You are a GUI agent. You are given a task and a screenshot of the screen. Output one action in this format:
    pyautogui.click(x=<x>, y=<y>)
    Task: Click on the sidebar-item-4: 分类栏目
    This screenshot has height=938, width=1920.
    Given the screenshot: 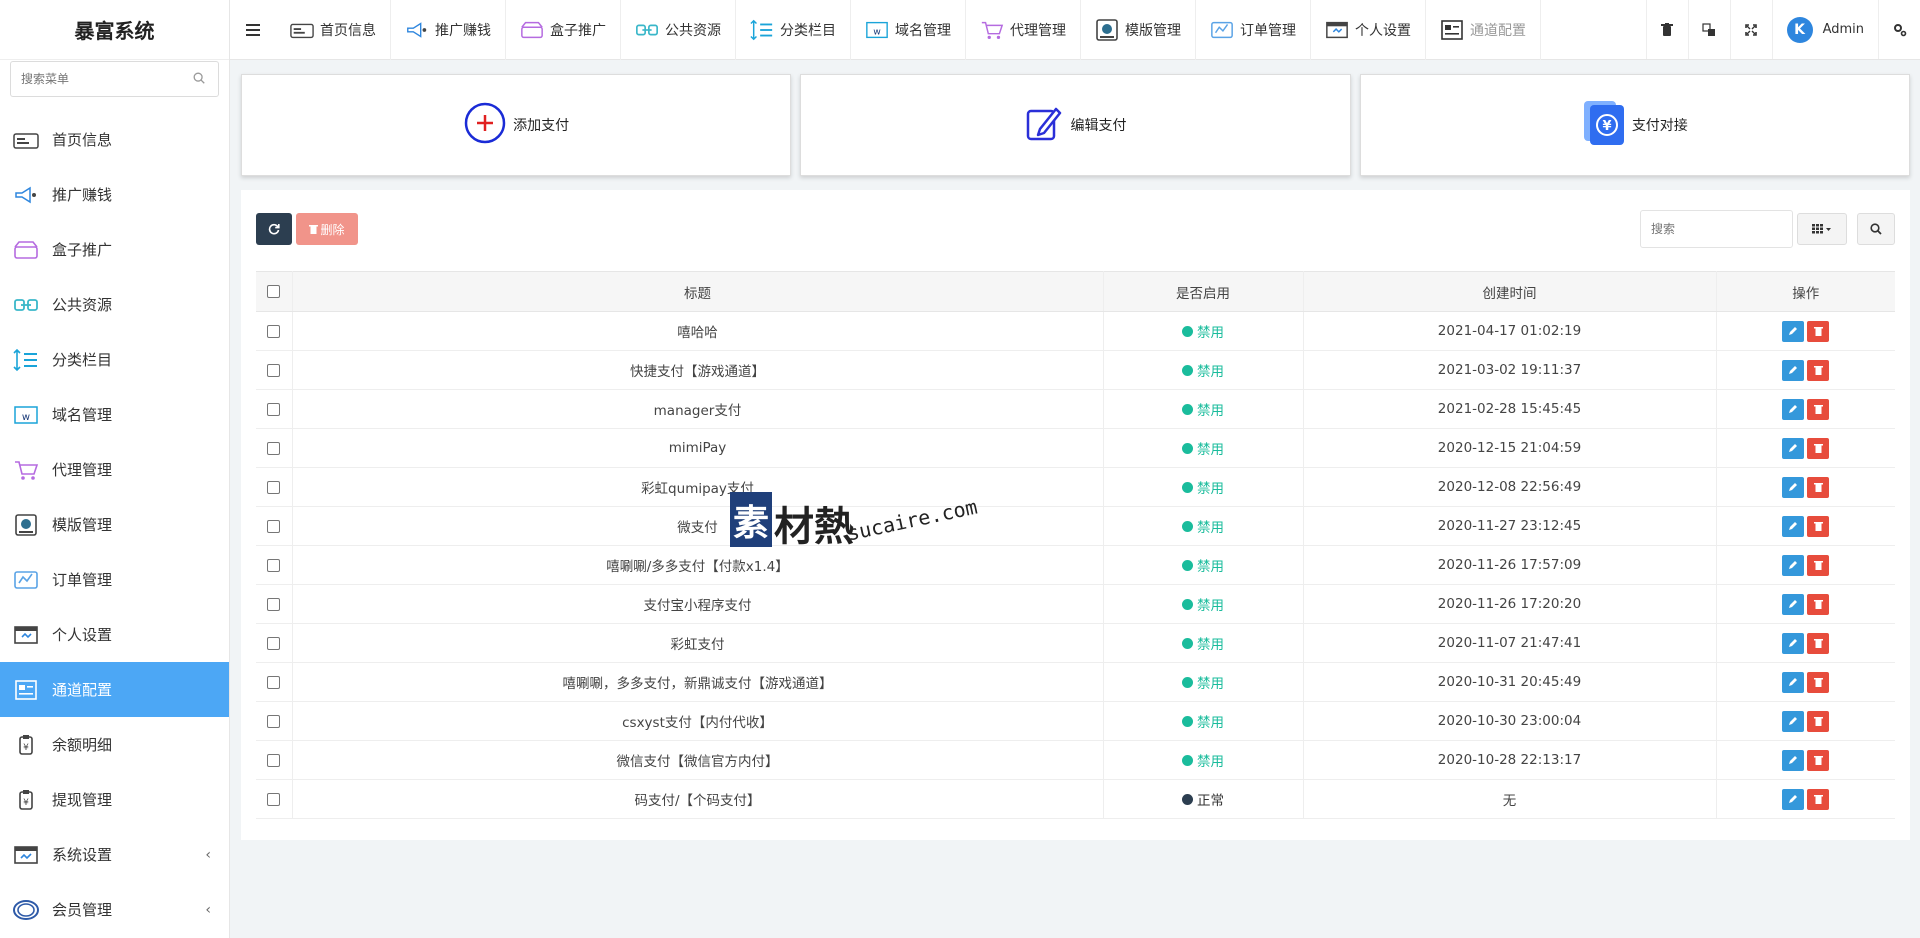 What is the action you would take?
    pyautogui.click(x=114, y=359)
    